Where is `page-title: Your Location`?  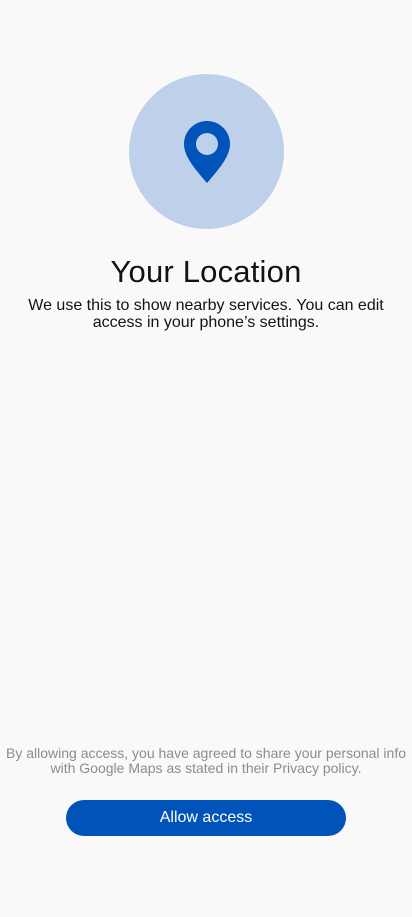 page-title: Your Location is located at coordinates (206, 271).